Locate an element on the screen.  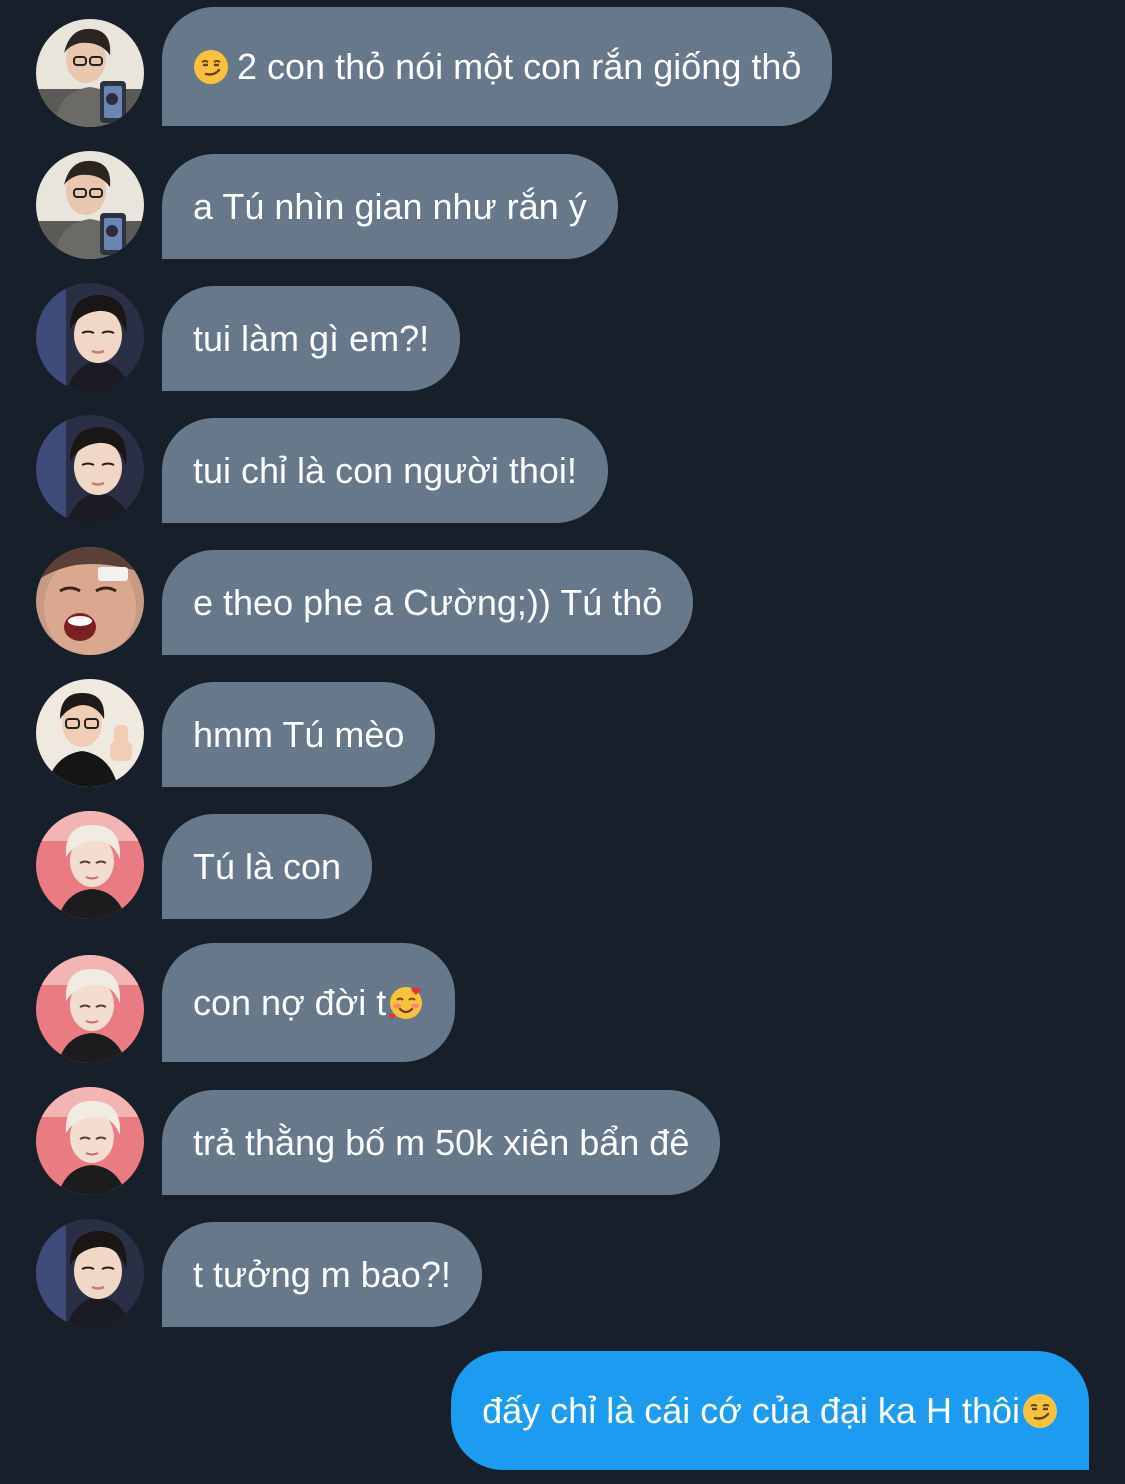
avatar-thumbs-up-image is located at coordinates (90, 733).